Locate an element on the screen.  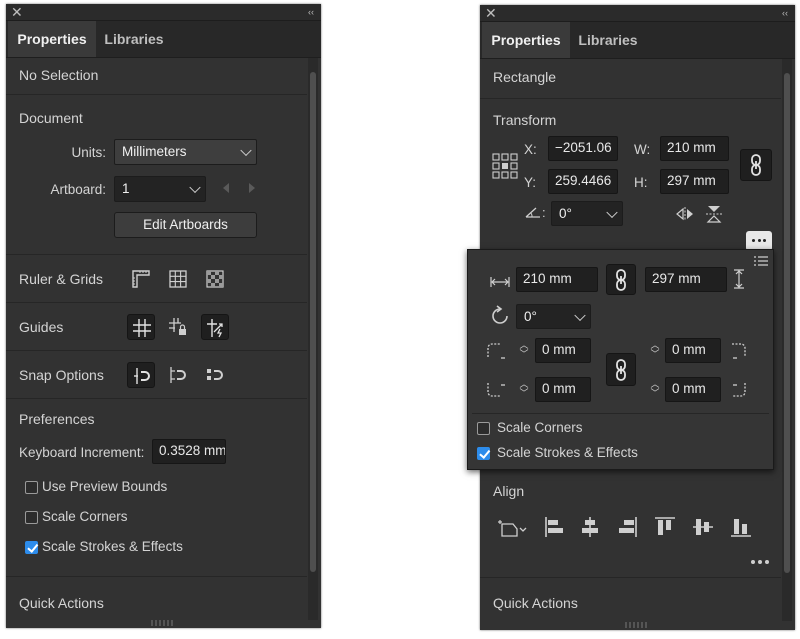
prev-artboard-icon is located at coordinates (226, 188).